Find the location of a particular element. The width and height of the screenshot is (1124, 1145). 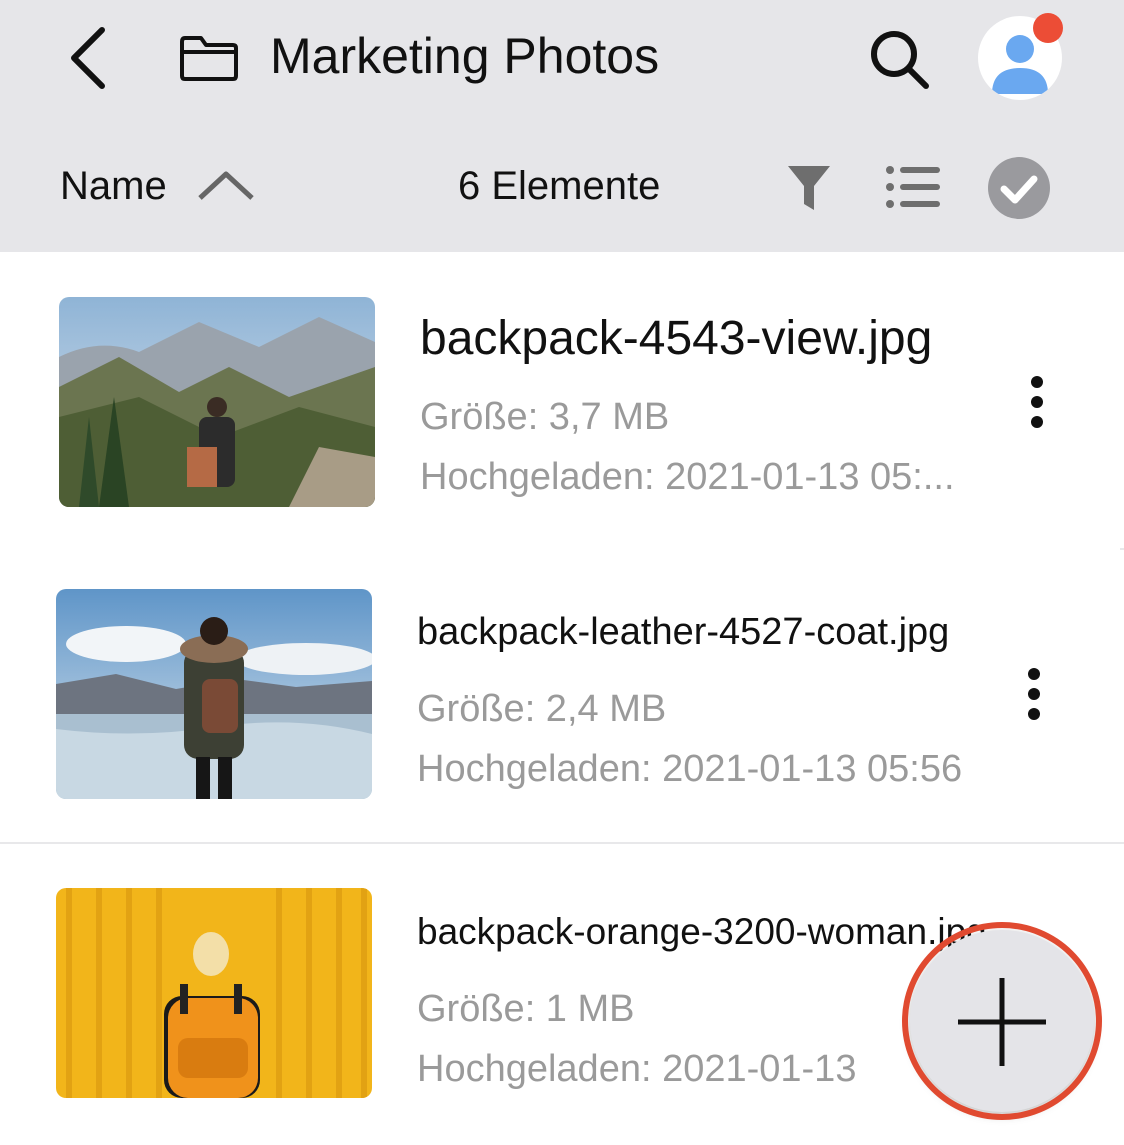

back-button is located at coordinates (90, 58).